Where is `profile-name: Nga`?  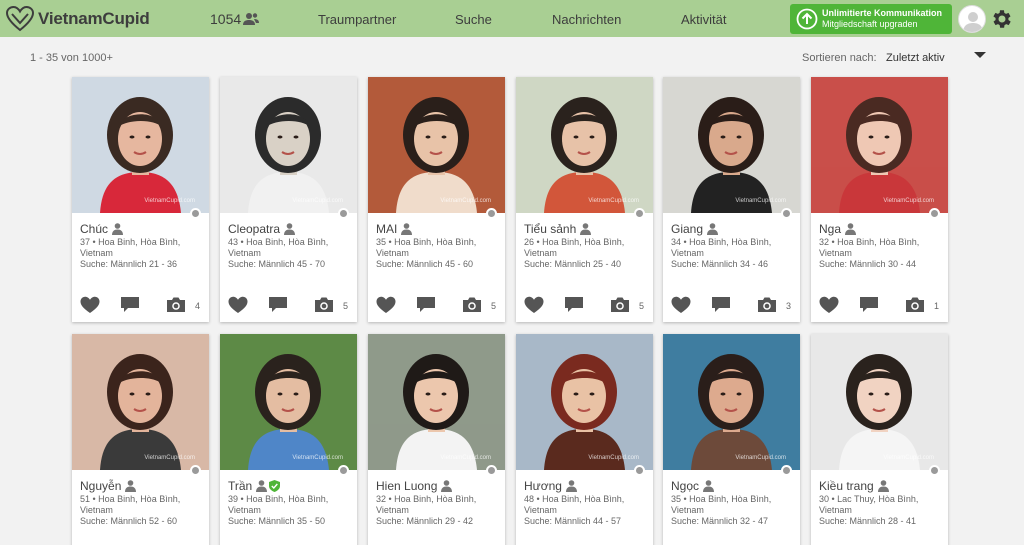 profile-name: Nga is located at coordinates (830, 229).